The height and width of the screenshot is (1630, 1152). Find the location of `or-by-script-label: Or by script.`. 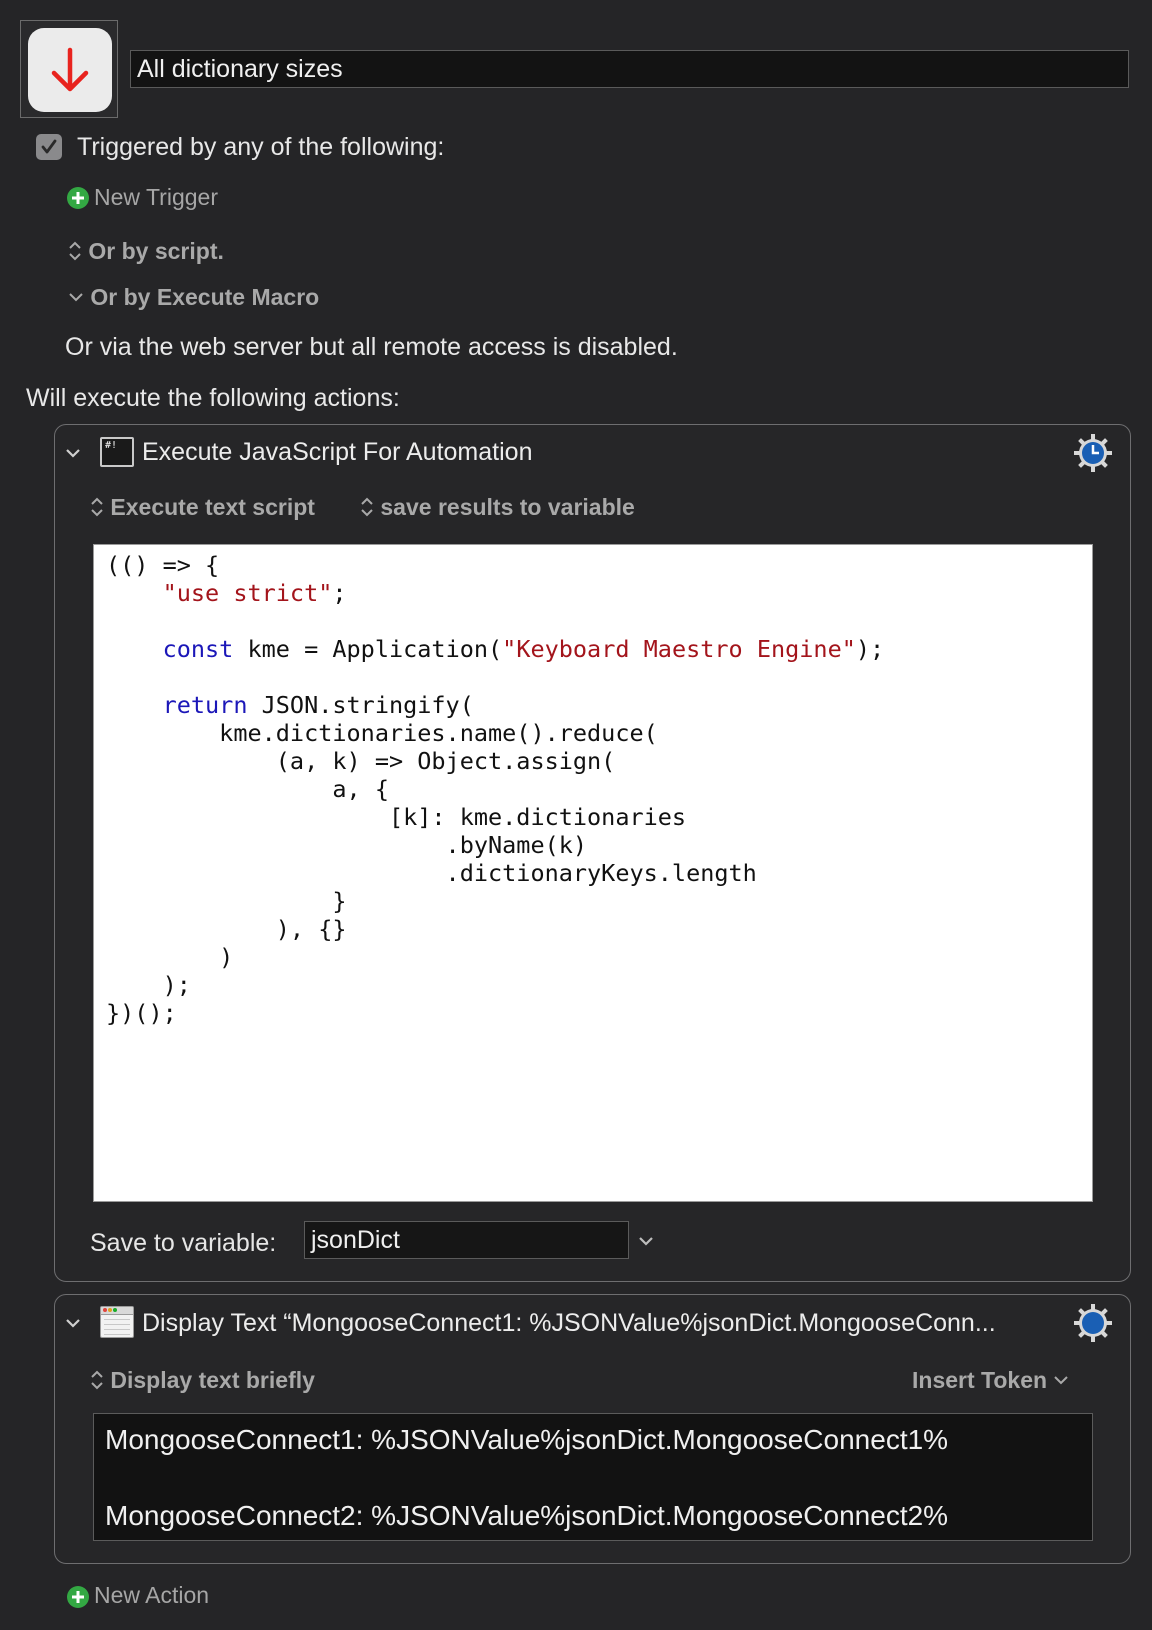

or-by-script-label: Or by script. is located at coordinates (156, 251).